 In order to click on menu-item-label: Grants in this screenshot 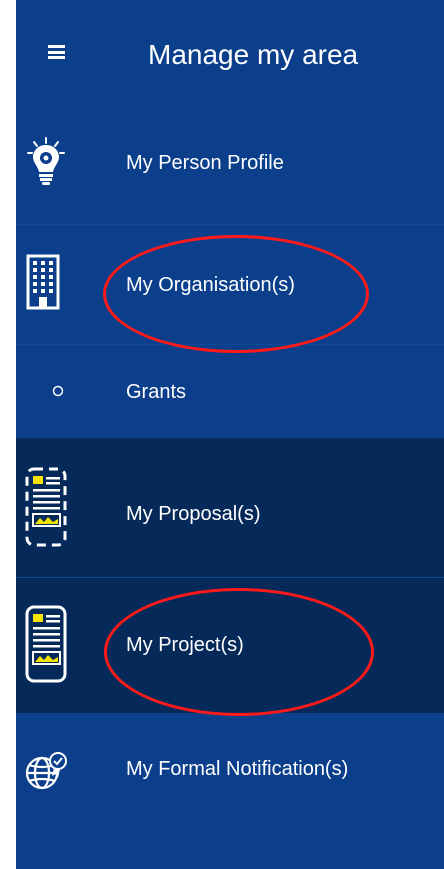, I will do `click(156, 392)`.